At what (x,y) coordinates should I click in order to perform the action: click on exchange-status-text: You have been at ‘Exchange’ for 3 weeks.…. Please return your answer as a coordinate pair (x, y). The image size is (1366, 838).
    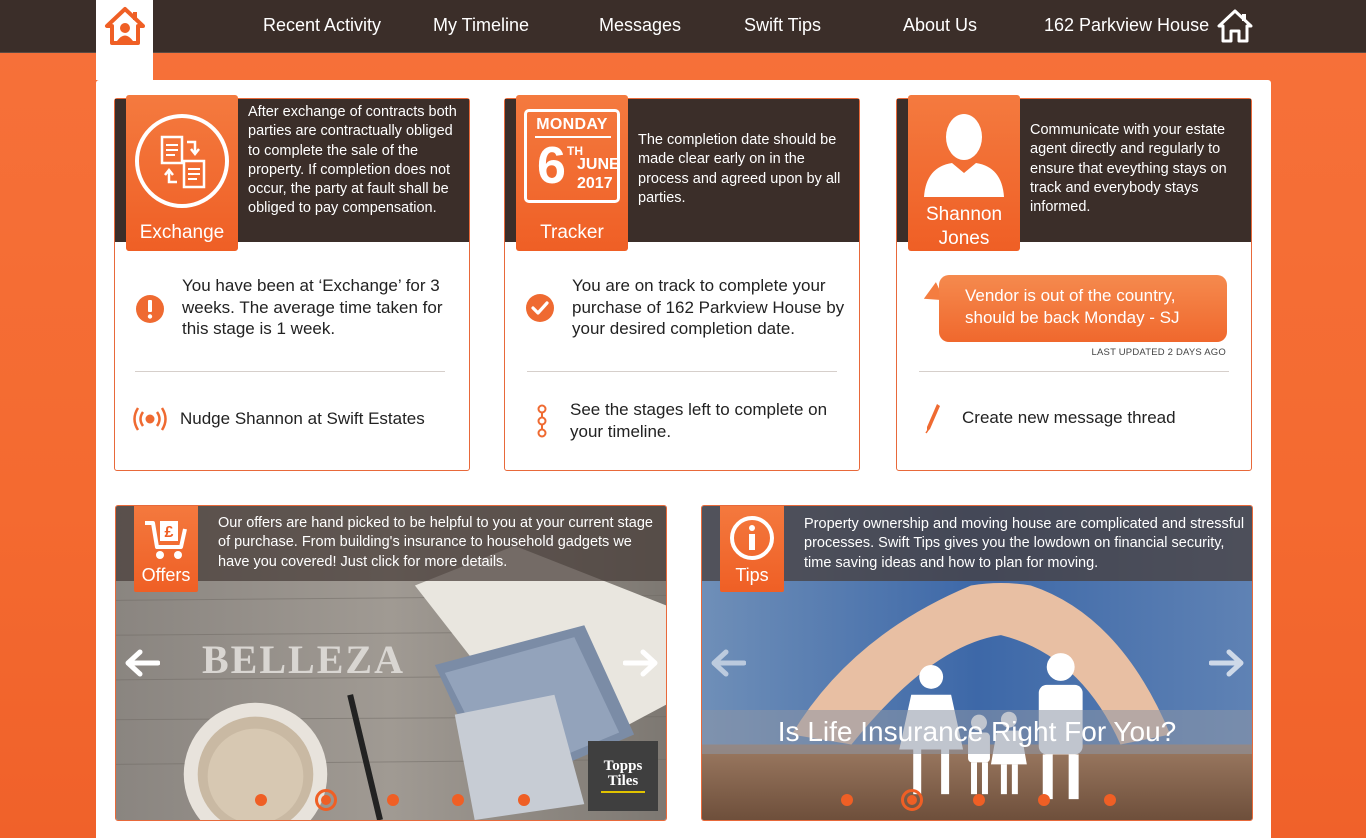
    Looking at the image, I should click on (312, 307).